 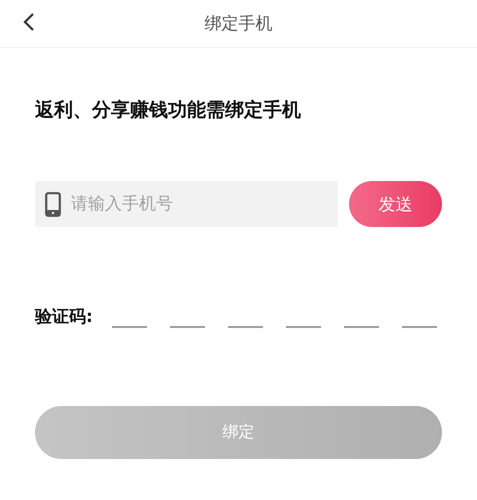 I want to click on page-title: 绑定手机, so click(x=238, y=24).